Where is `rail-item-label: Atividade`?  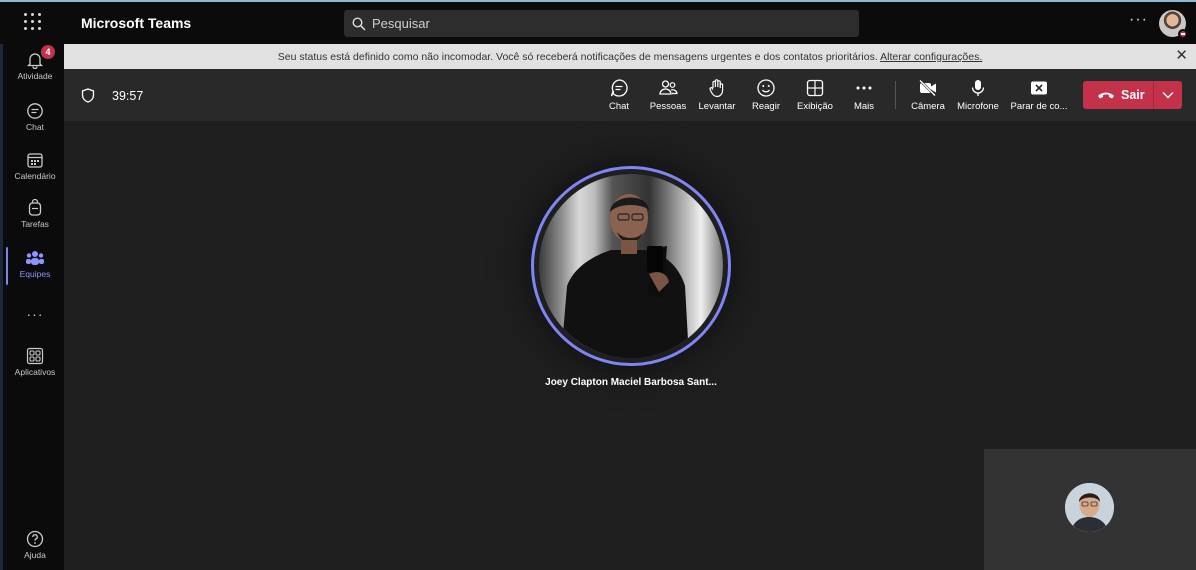 rail-item-label: Atividade is located at coordinates (35, 76).